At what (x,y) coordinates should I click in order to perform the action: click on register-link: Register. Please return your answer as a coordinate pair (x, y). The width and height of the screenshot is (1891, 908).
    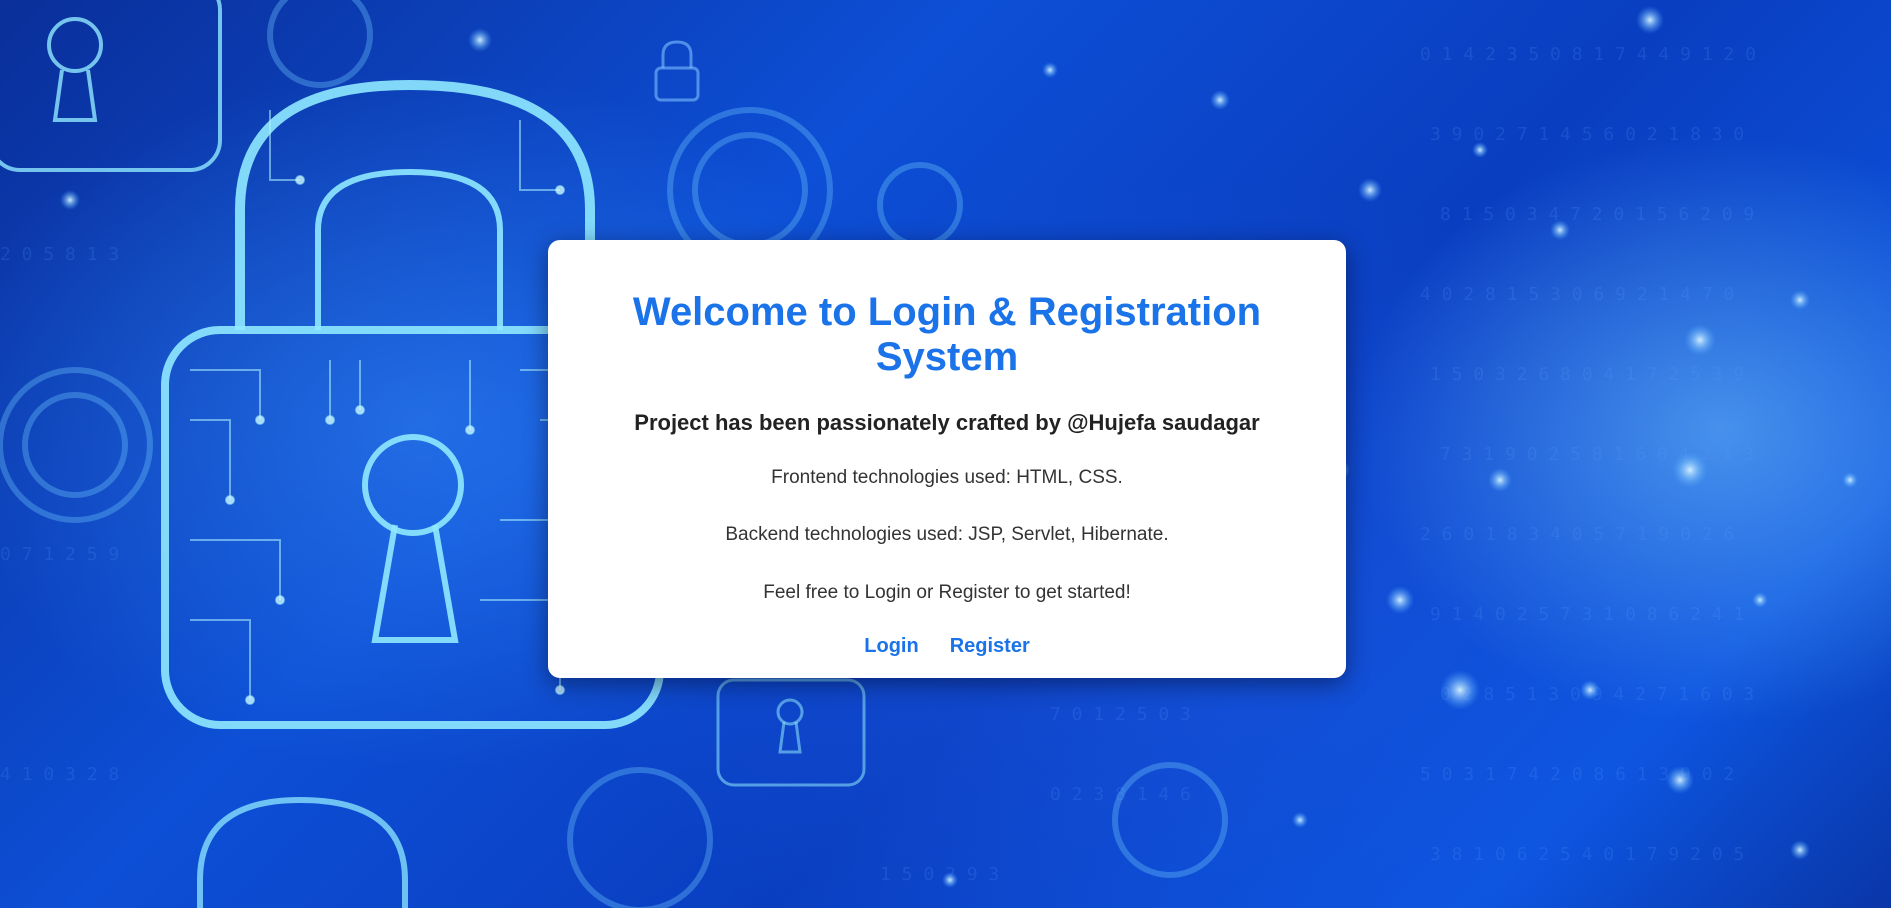
    Looking at the image, I should click on (990, 646).